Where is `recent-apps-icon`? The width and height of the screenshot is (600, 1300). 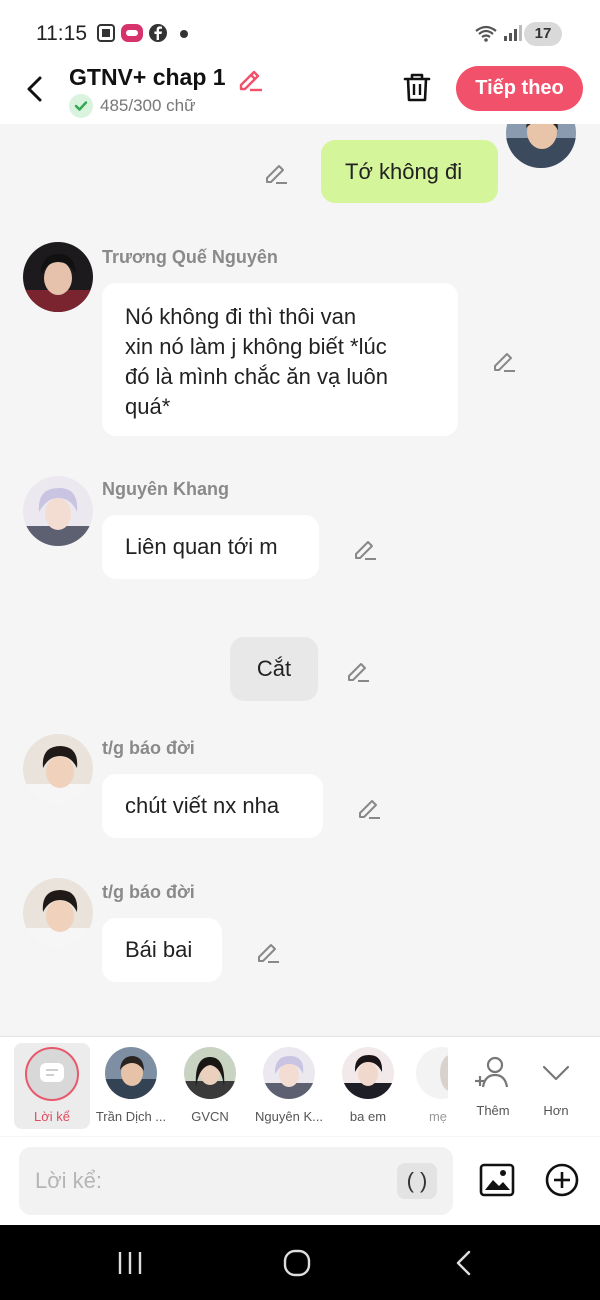 recent-apps-icon is located at coordinates (130, 1263).